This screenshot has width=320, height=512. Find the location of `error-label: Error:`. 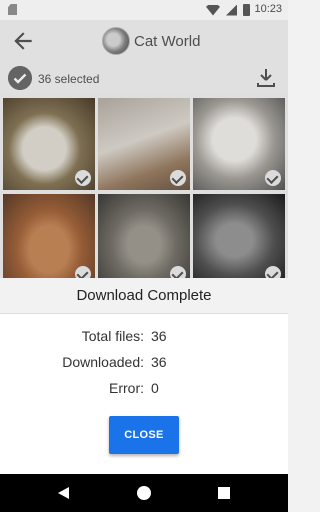

error-label: Error: is located at coordinates (126, 388).